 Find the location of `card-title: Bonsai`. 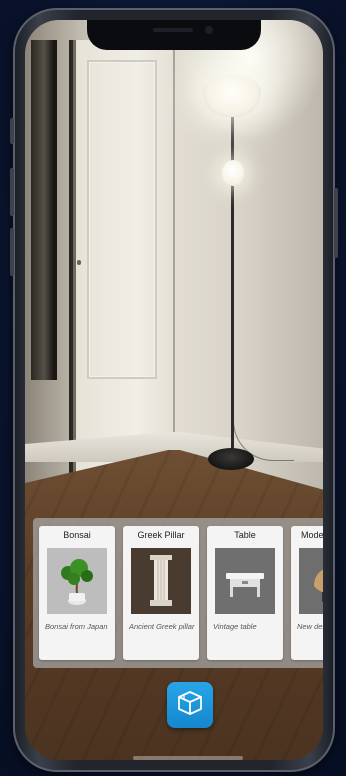

card-title: Bonsai is located at coordinates (77, 535).